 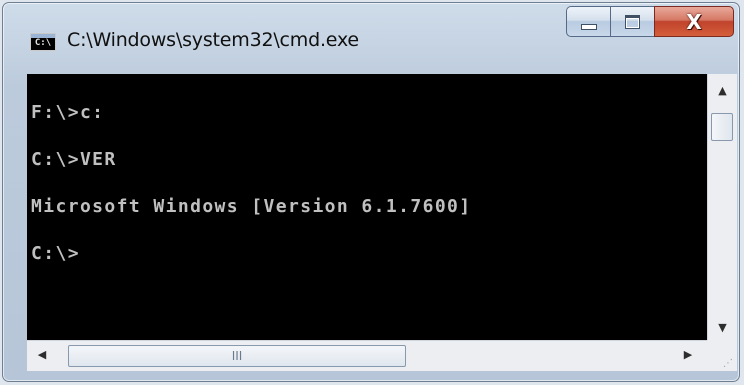 What do you see at coordinates (251, 206) in the screenshot?
I see `console-line: Microsoft Windows [Version 6.1.7600]` at bounding box center [251, 206].